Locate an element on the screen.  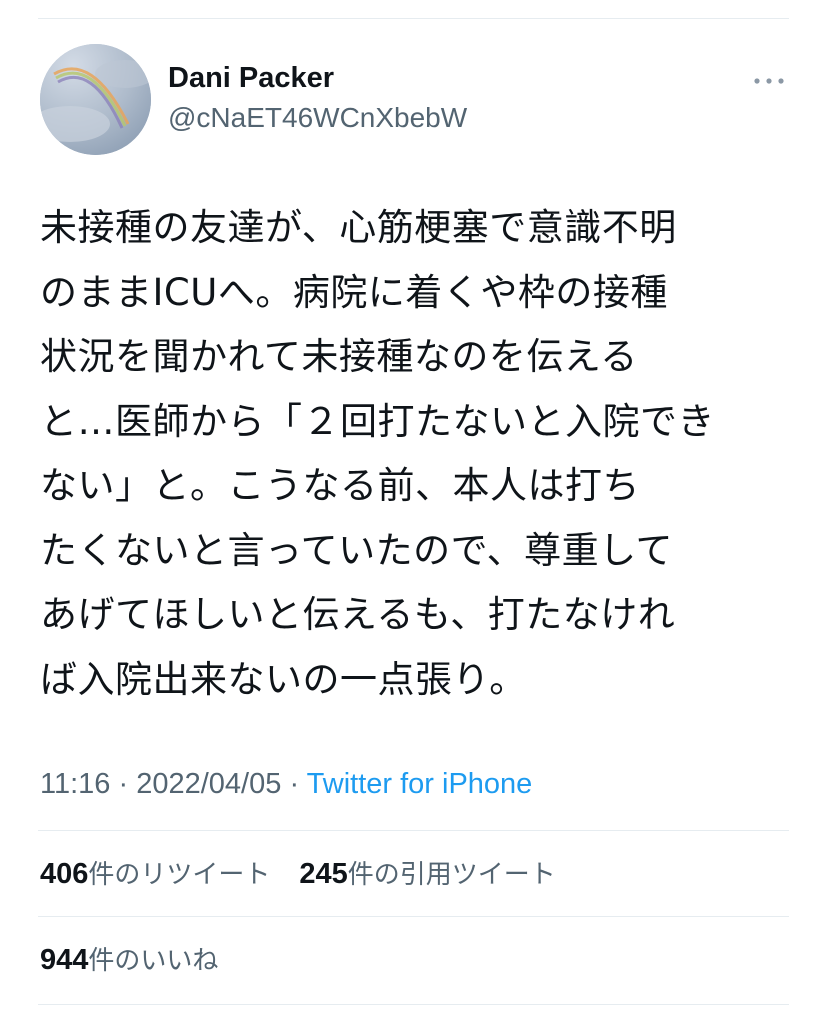
quotes-stat: 245件の引用ツイート is located at coordinates (427, 874).